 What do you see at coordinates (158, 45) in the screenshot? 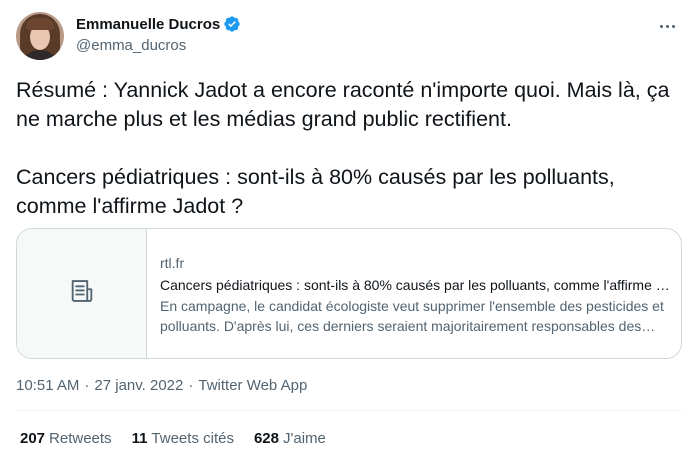
I see `handle: @emma_ducros` at bounding box center [158, 45].